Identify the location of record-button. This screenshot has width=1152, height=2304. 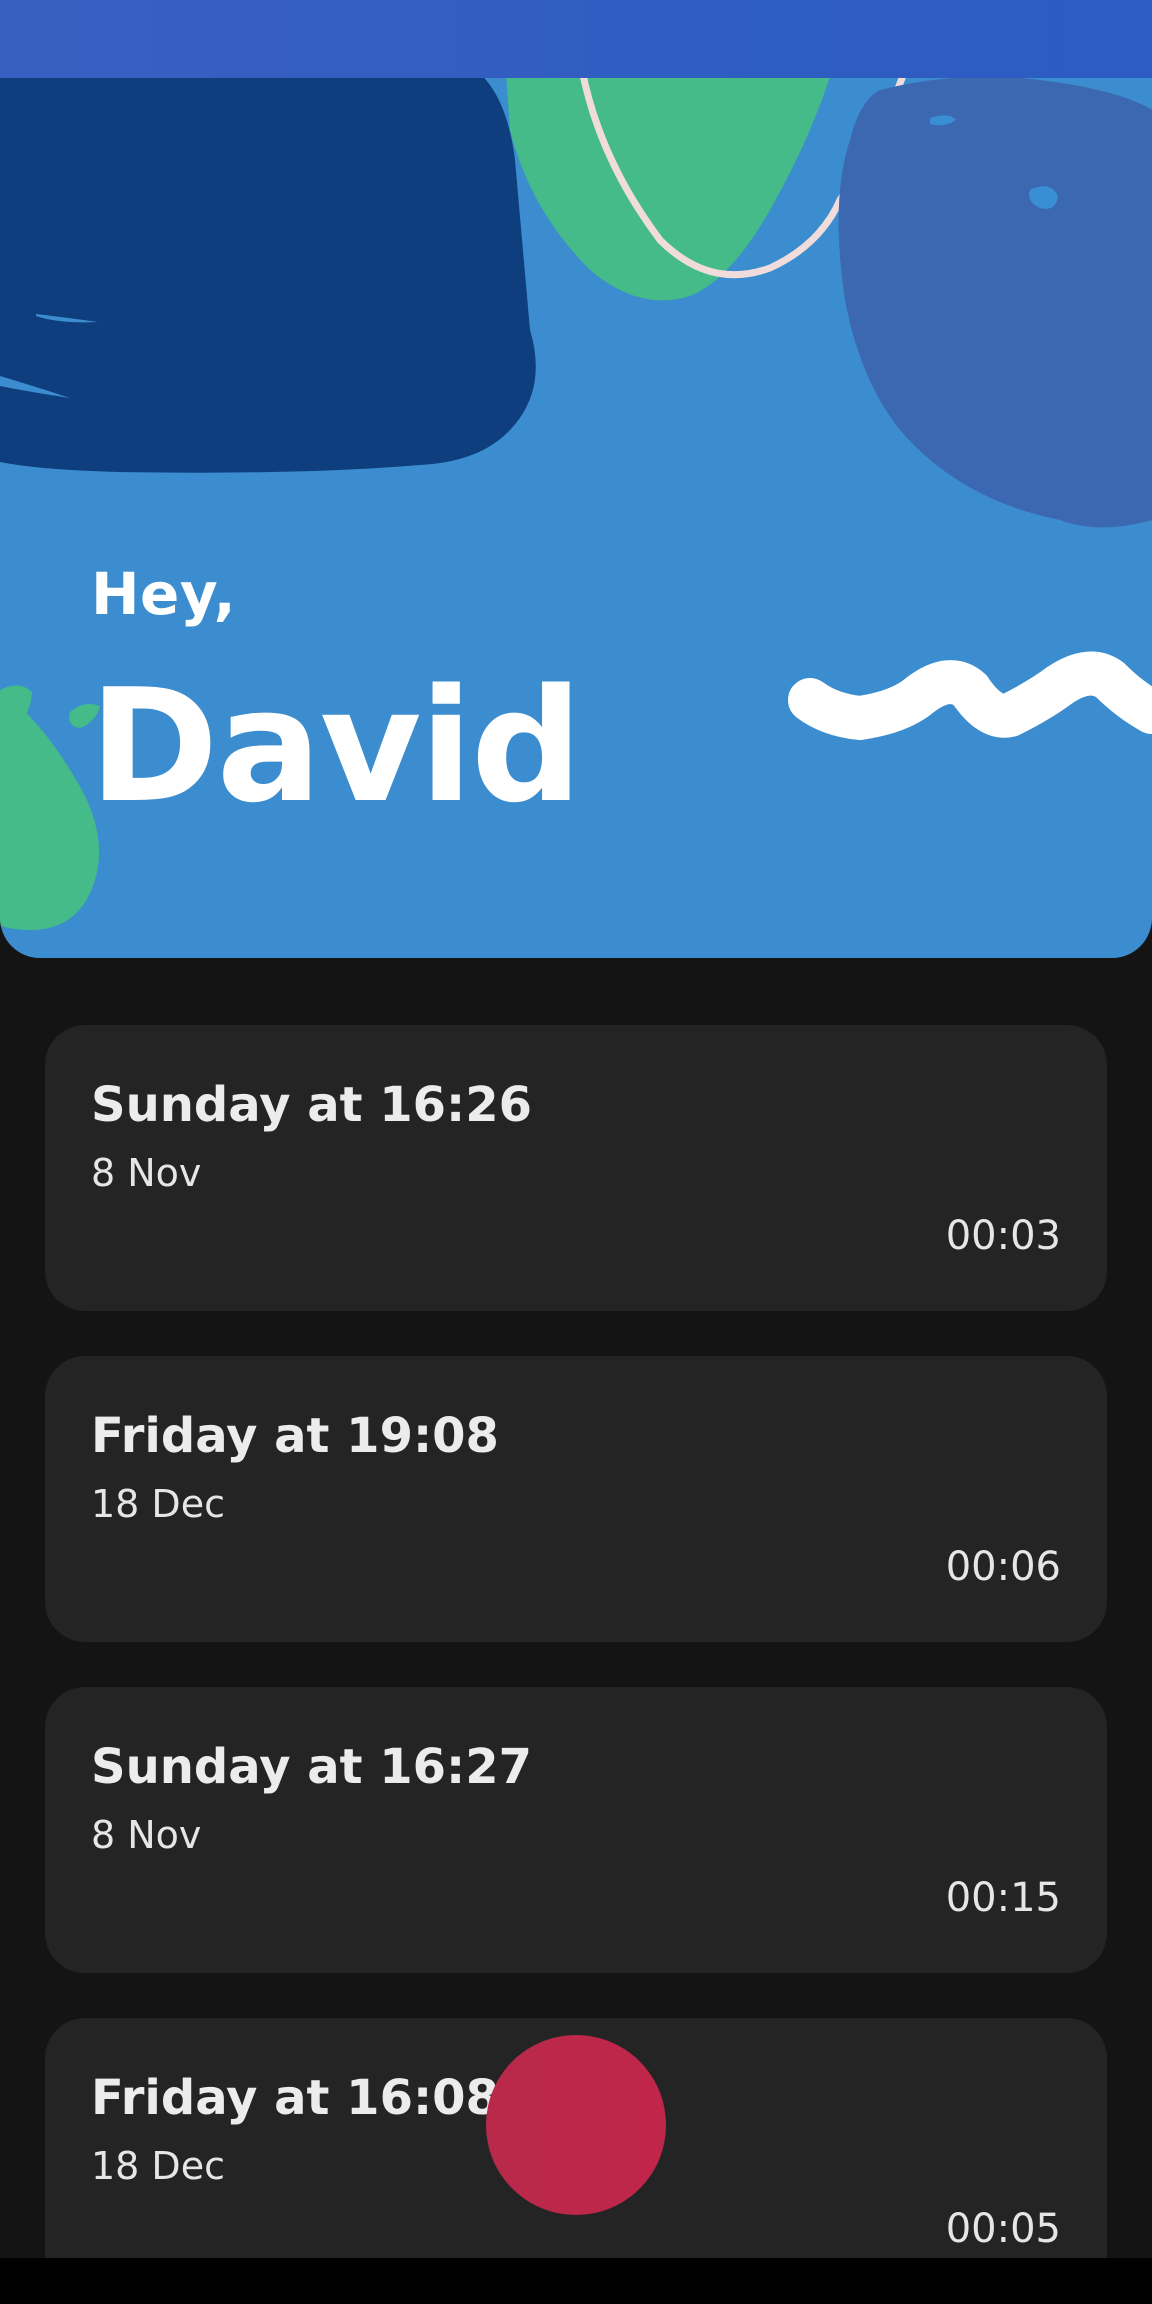
(576, 2125).